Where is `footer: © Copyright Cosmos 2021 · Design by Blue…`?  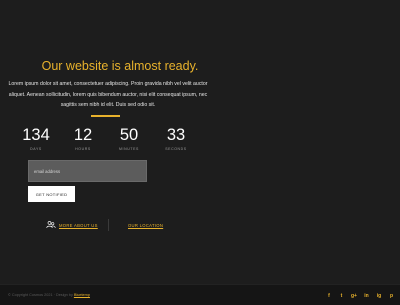
footer: © Copyright Cosmos 2021 · Design by Blue… is located at coordinates (200, 294).